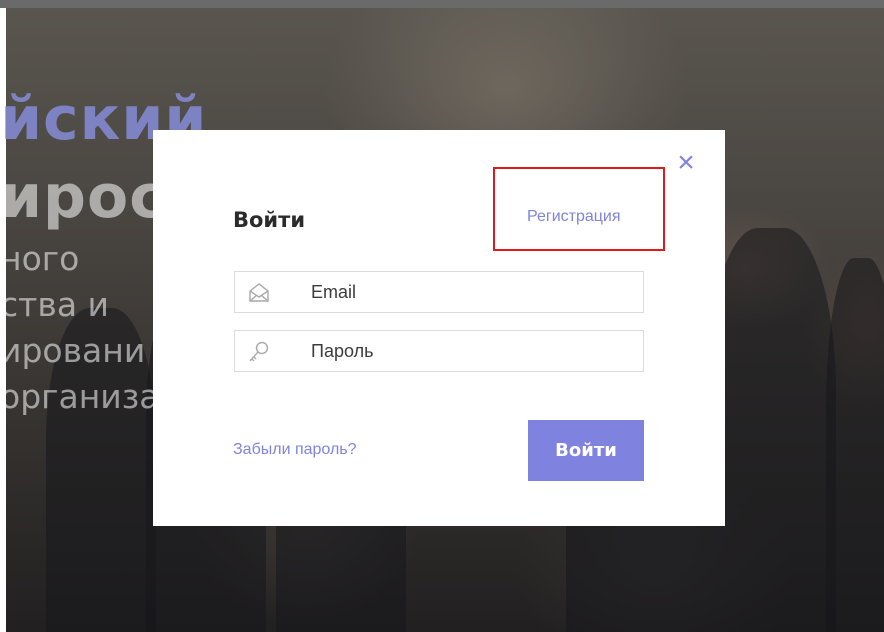  Describe the element at coordinates (686, 163) in the screenshot. I see `close-icon: ×` at that location.